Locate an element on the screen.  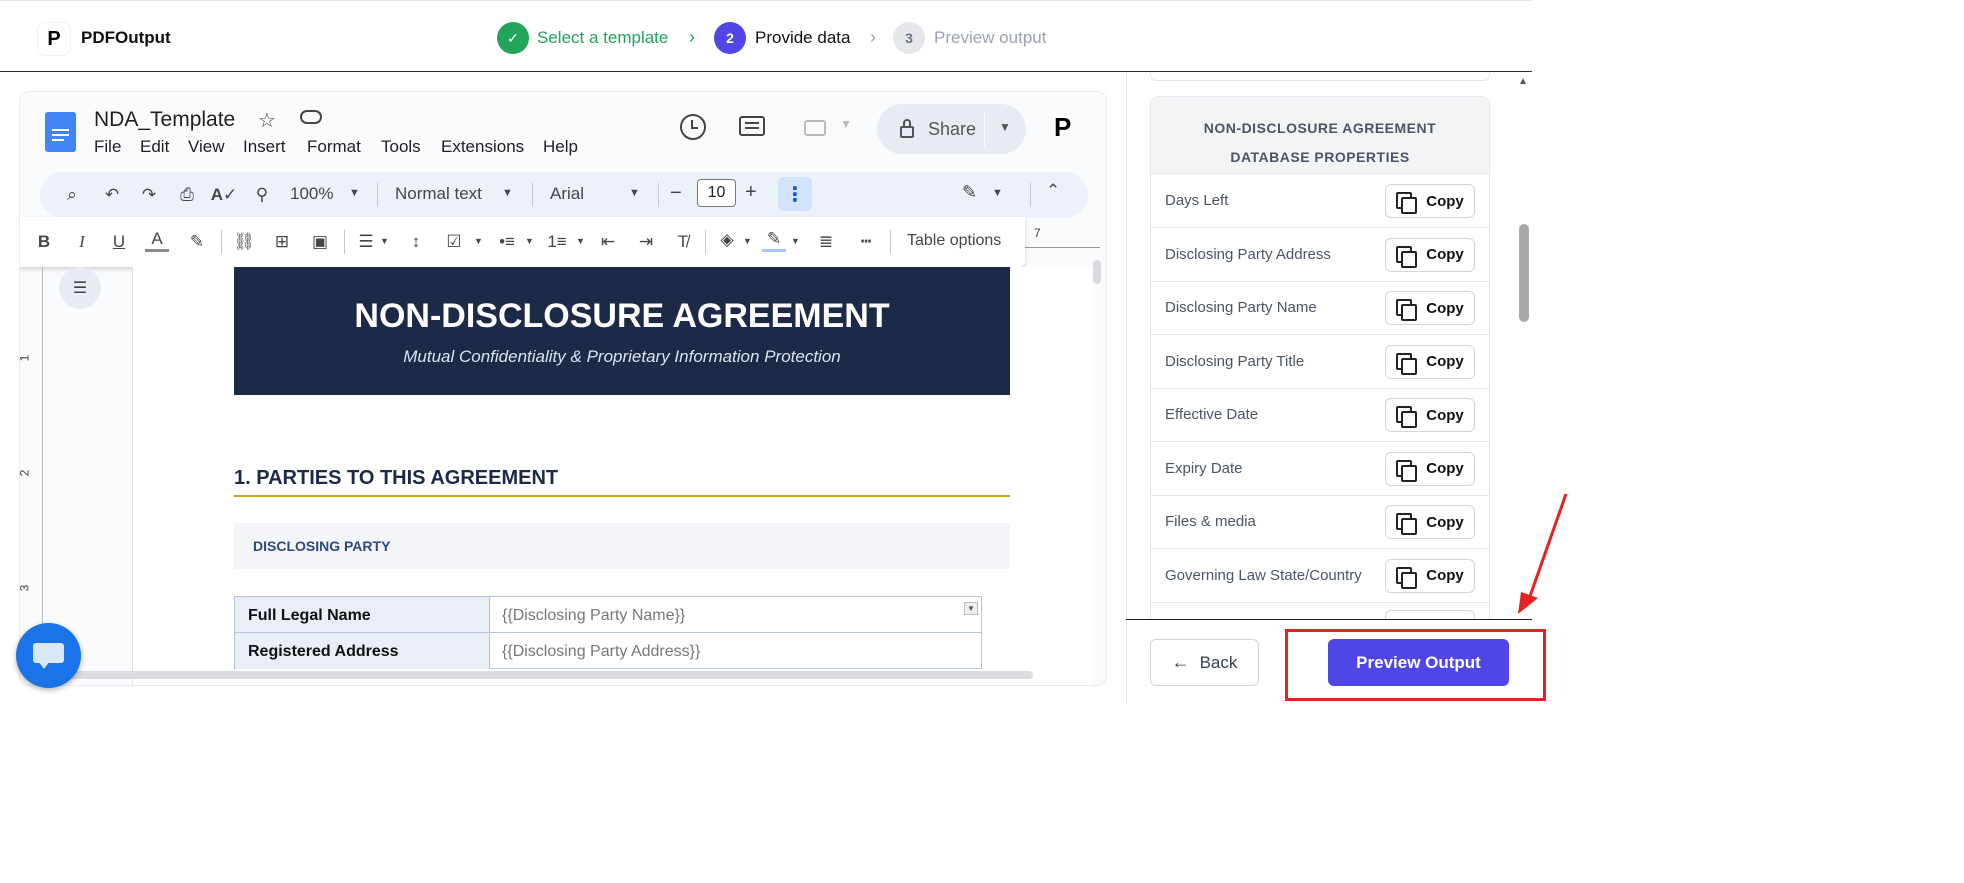
comments-icon is located at coordinates (752, 126).